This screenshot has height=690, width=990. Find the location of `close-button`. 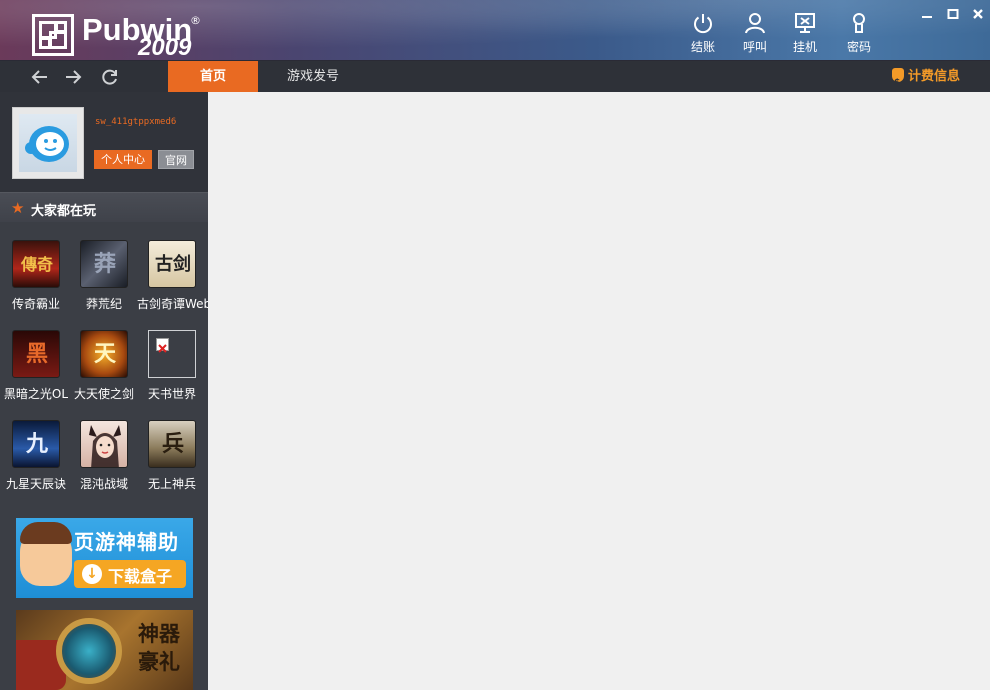

close-button is located at coordinates (978, 16).